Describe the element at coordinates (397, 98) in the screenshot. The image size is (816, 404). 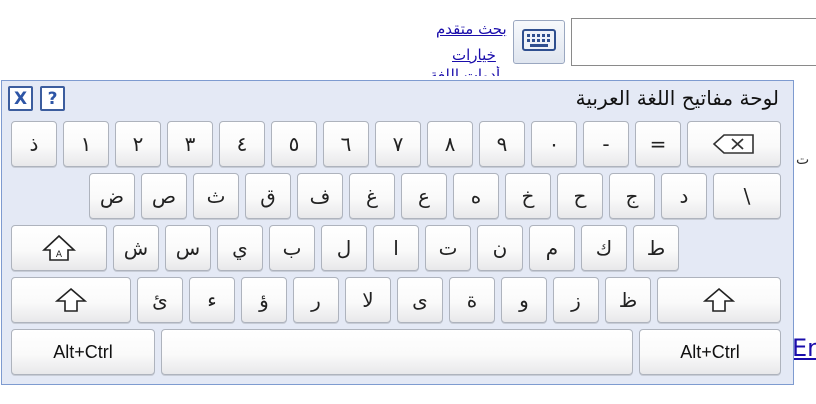
I see `keyboard-titlebar: X ? لوحة مفاتيح اللغة العربية` at that location.